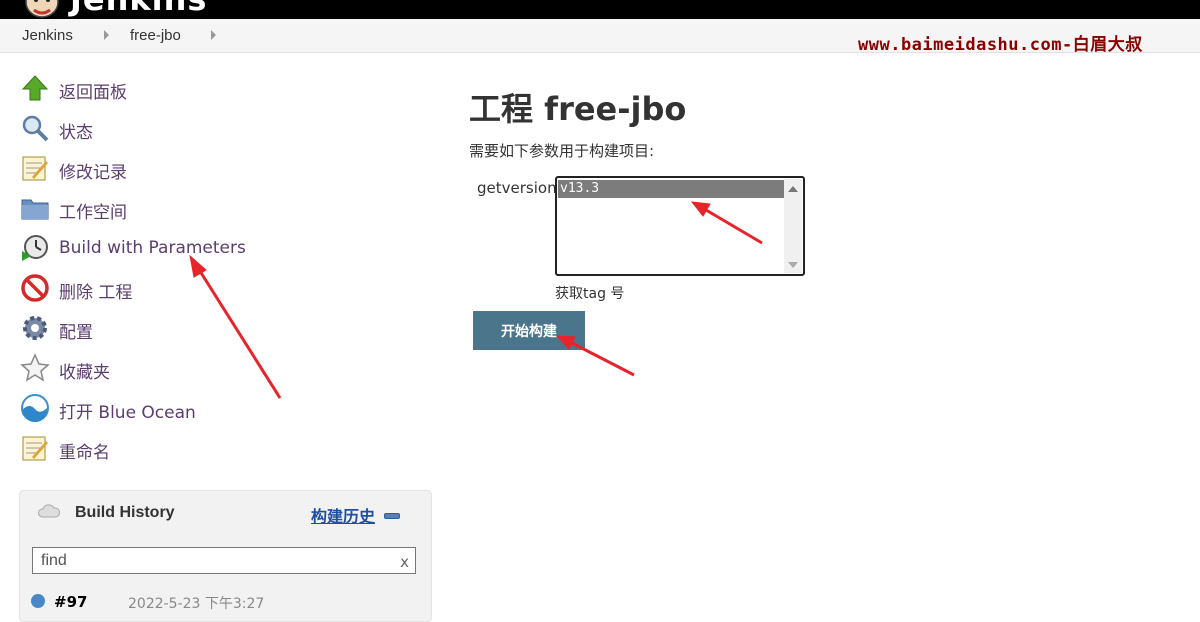 This screenshot has height=622, width=1200. I want to click on sidebar-item-configure: 配置, so click(220, 329).